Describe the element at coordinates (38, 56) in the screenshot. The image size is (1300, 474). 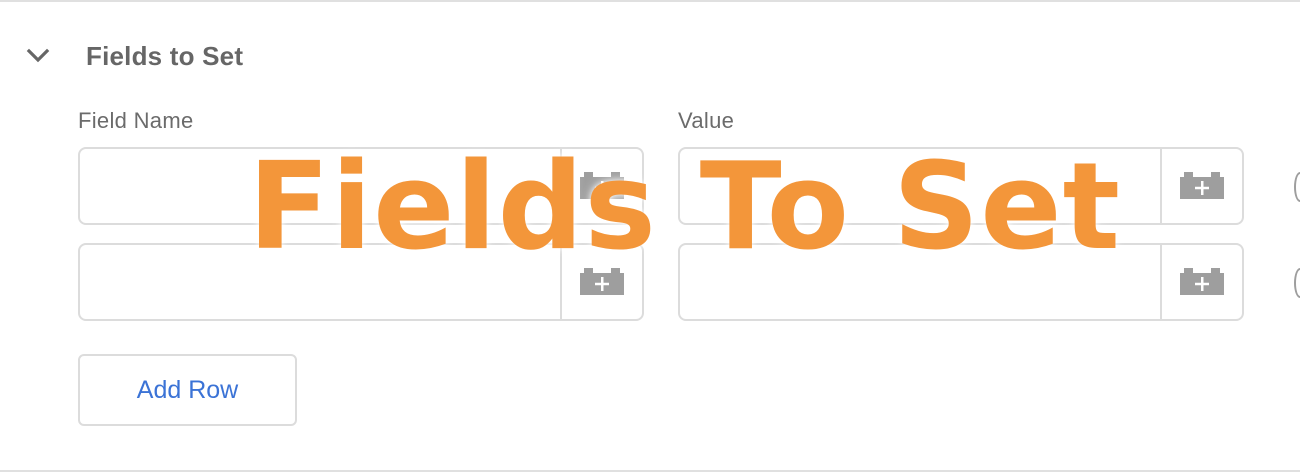
I see `chevron-down-icon` at that location.